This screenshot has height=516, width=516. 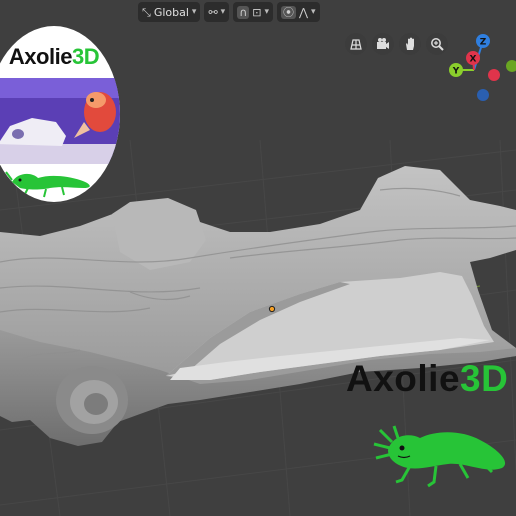 I want to click on watermark-brand-text: Axolie3D, so click(x=427, y=379).